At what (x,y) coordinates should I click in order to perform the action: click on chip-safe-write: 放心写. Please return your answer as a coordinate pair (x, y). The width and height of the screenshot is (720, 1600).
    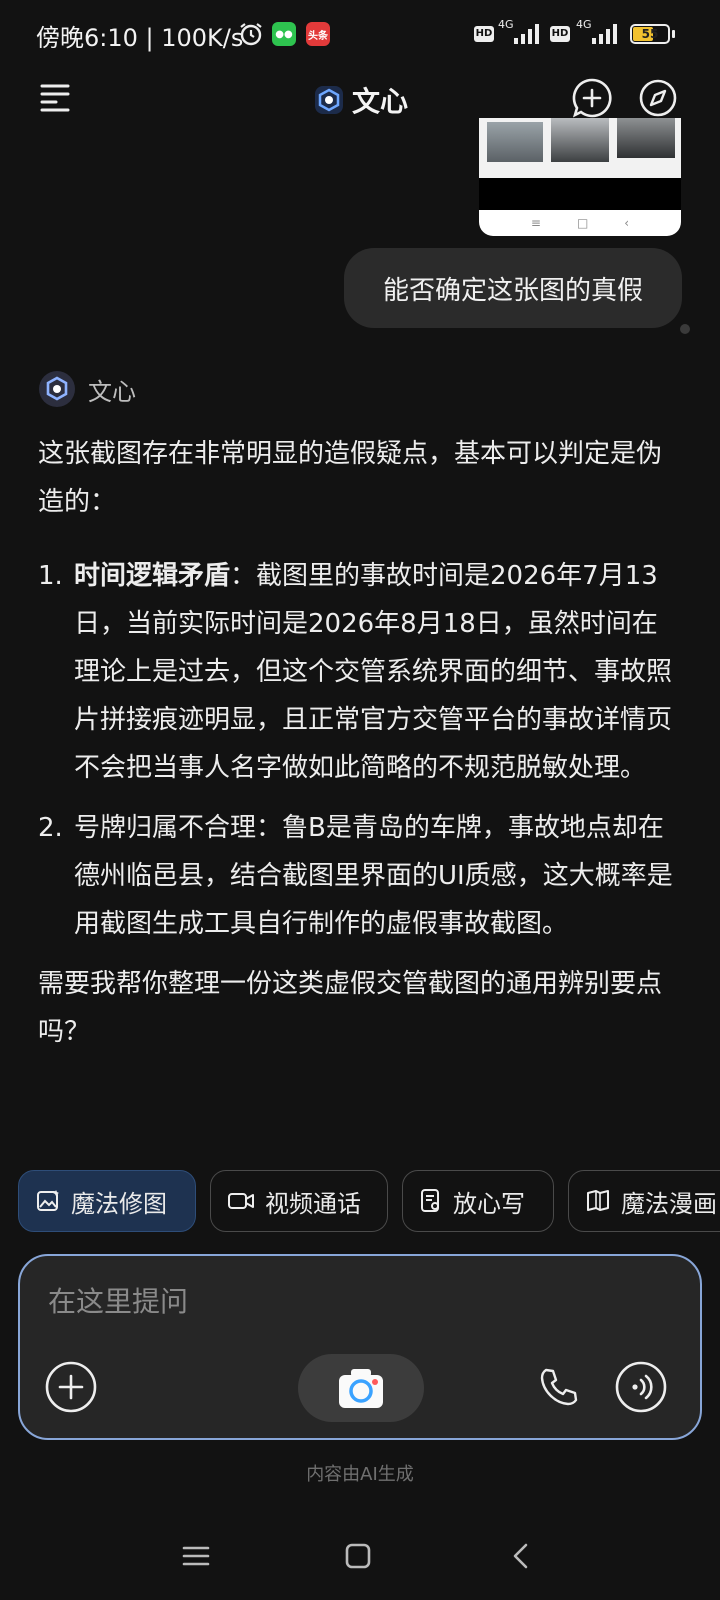
    Looking at the image, I should click on (478, 1201).